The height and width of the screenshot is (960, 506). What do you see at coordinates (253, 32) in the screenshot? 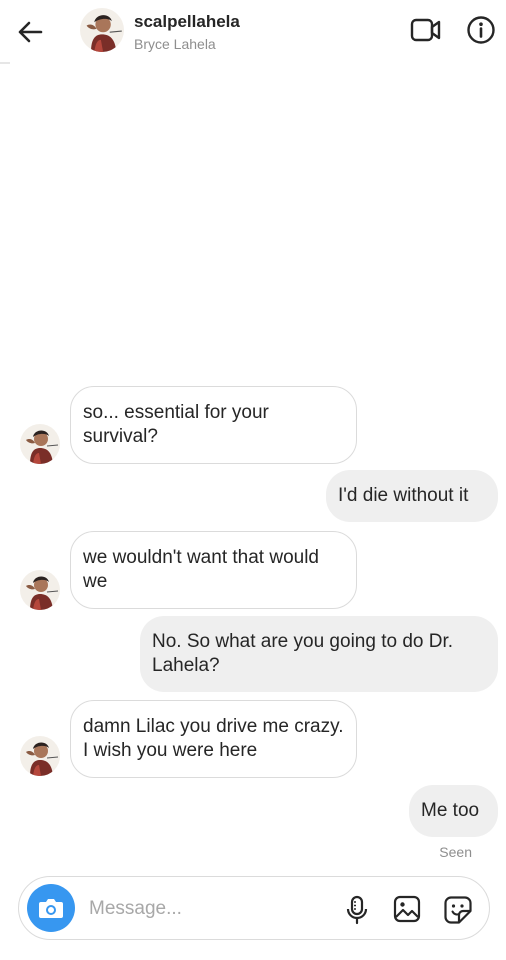
I see `chat-header: scalpellahela Bryce Lahela` at bounding box center [253, 32].